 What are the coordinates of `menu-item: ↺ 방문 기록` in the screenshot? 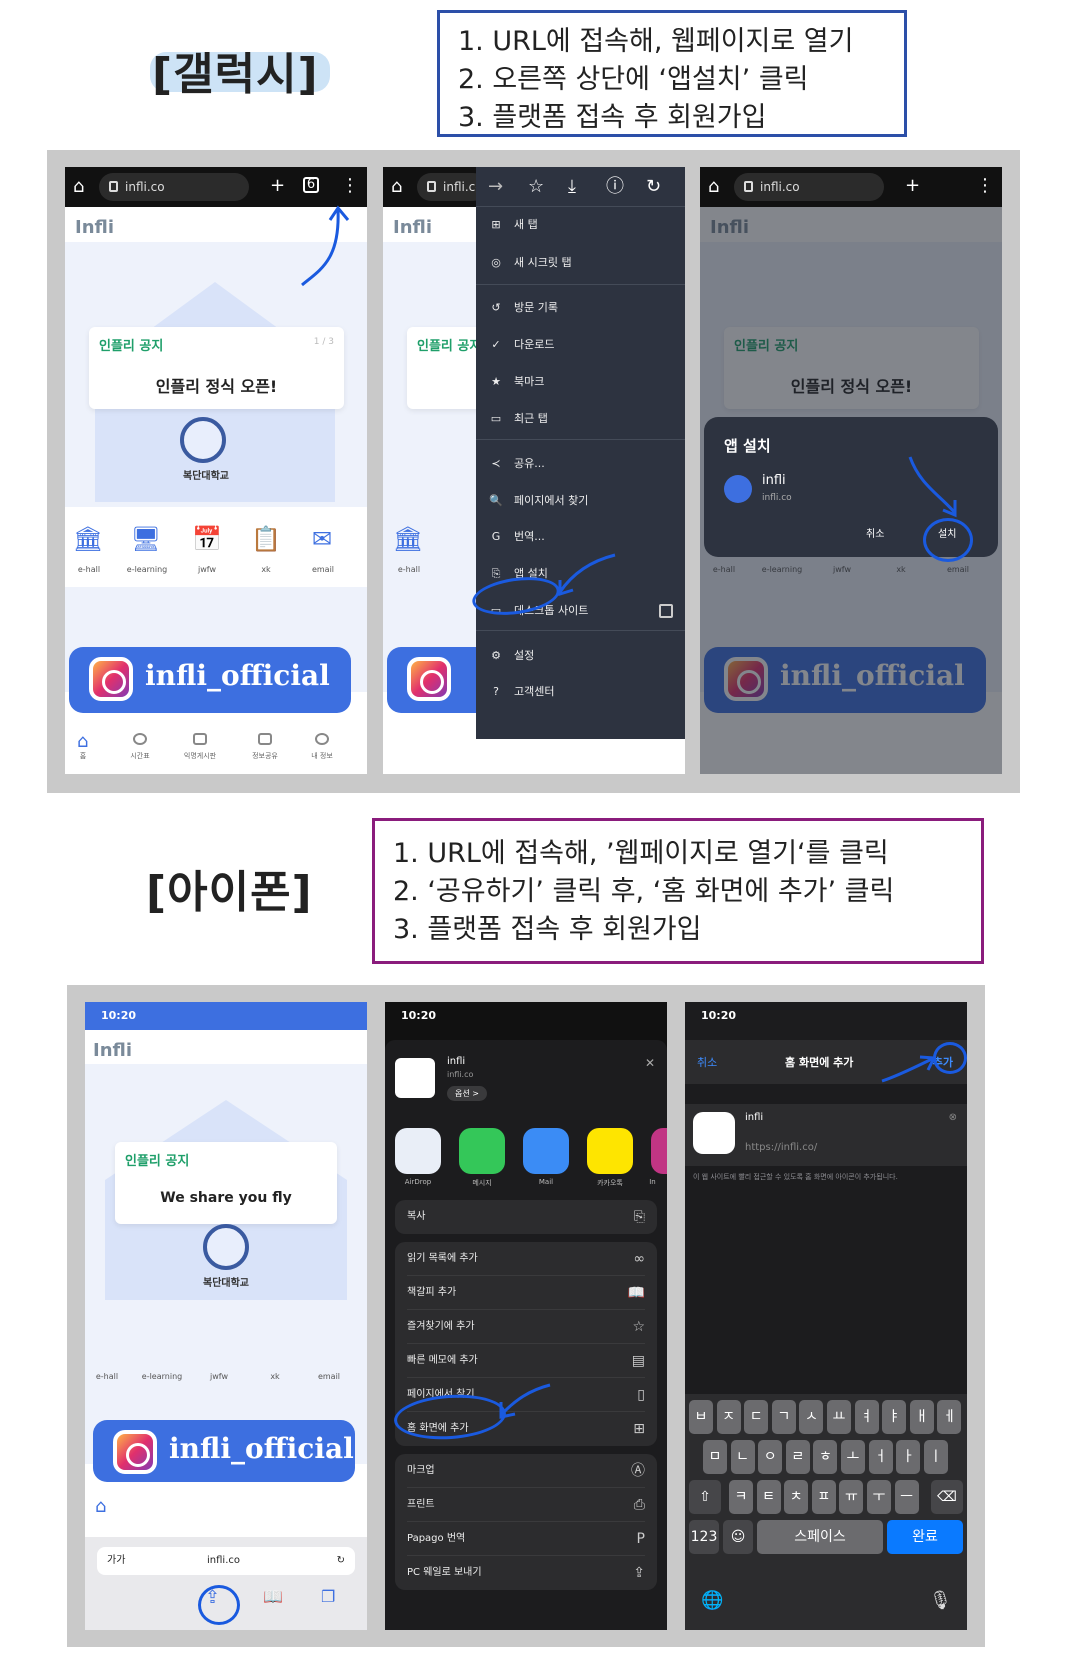 It's located at (523, 308).